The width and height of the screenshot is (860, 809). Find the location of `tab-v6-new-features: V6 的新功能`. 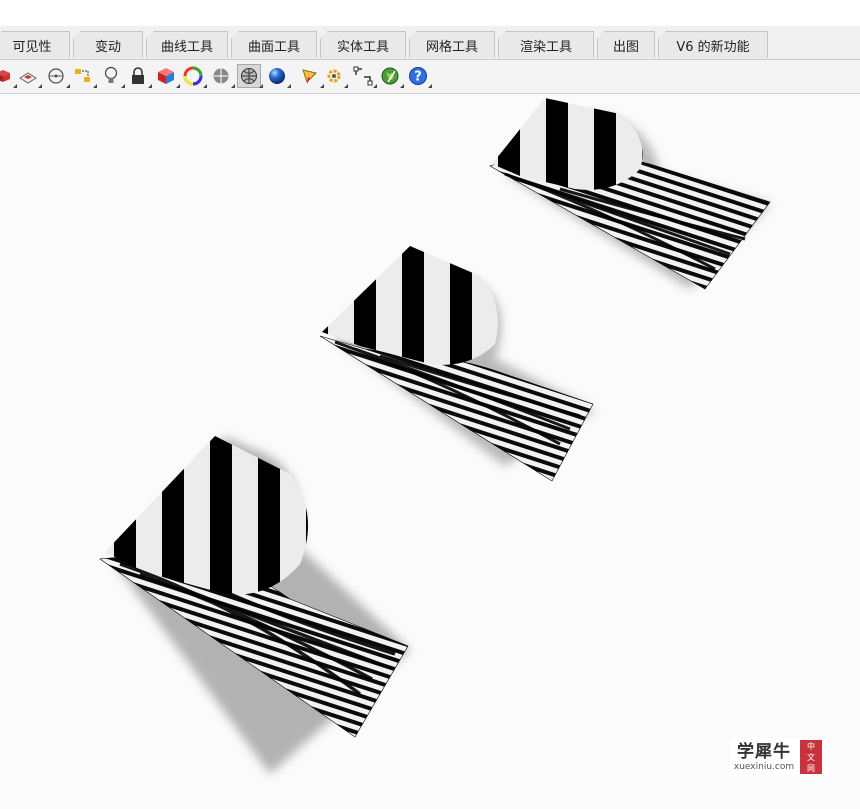

tab-v6-new-features: V6 的新功能 is located at coordinates (713, 44).